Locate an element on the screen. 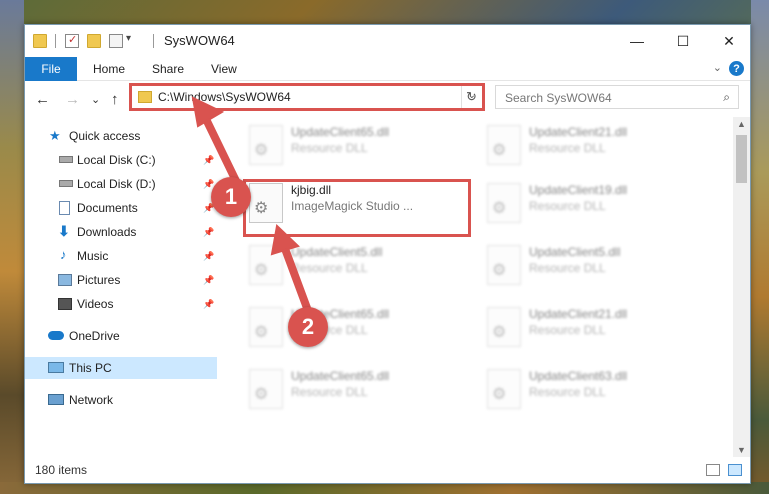  details-view-icon is located at coordinates (713, 470).